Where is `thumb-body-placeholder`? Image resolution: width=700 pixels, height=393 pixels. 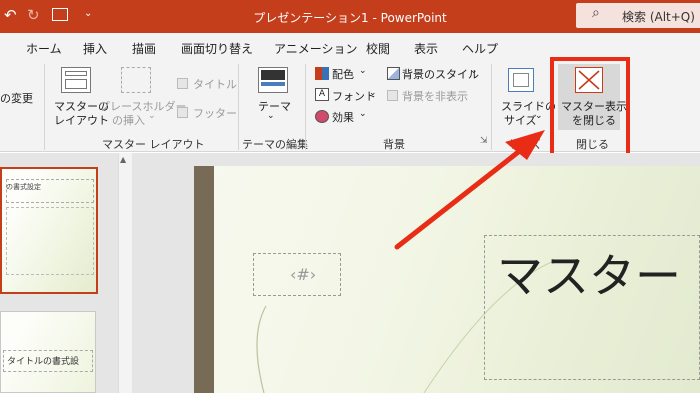 thumb-body-placeholder is located at coordinates (50, 241).